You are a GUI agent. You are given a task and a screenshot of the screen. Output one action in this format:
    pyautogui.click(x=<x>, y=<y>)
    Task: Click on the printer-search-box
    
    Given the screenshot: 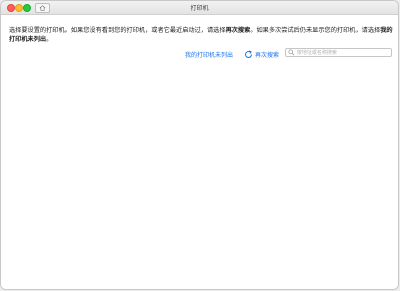 What is the action you would take?
    pyautogui.click(x=338, y=52)
    